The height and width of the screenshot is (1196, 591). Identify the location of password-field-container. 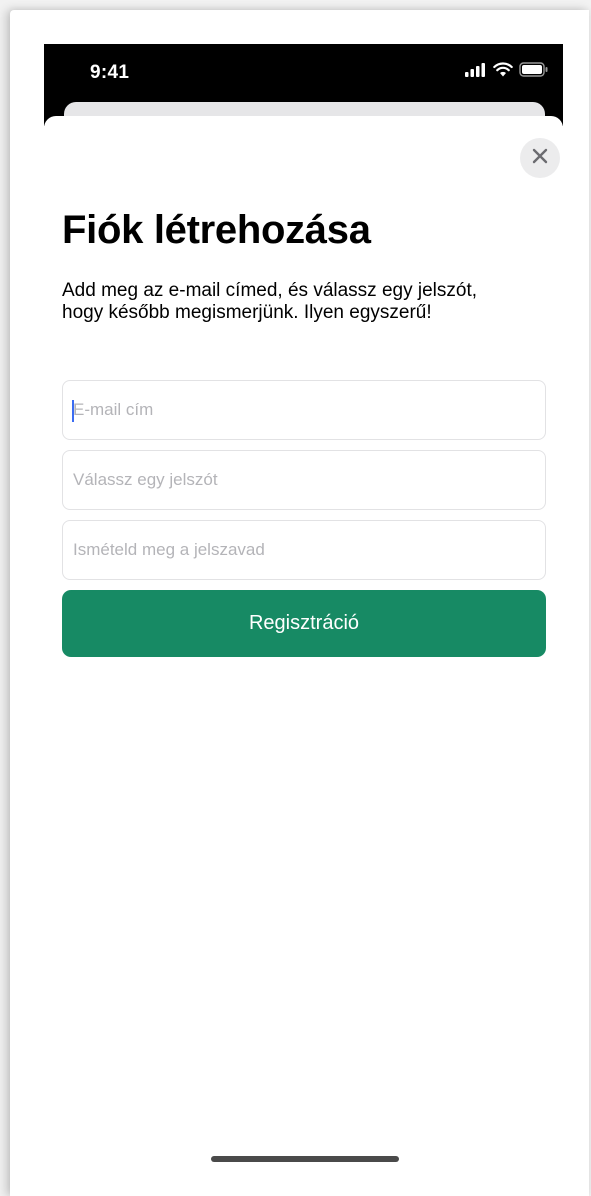
(304, 480).